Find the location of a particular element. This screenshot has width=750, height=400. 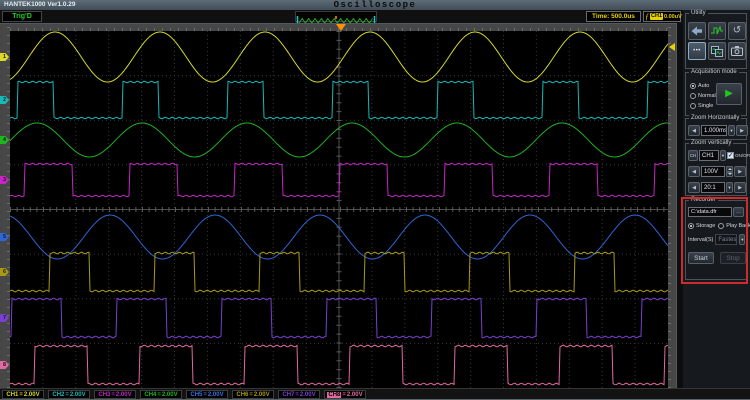

channel-select: CH1 is located at coordinates (709, 155).